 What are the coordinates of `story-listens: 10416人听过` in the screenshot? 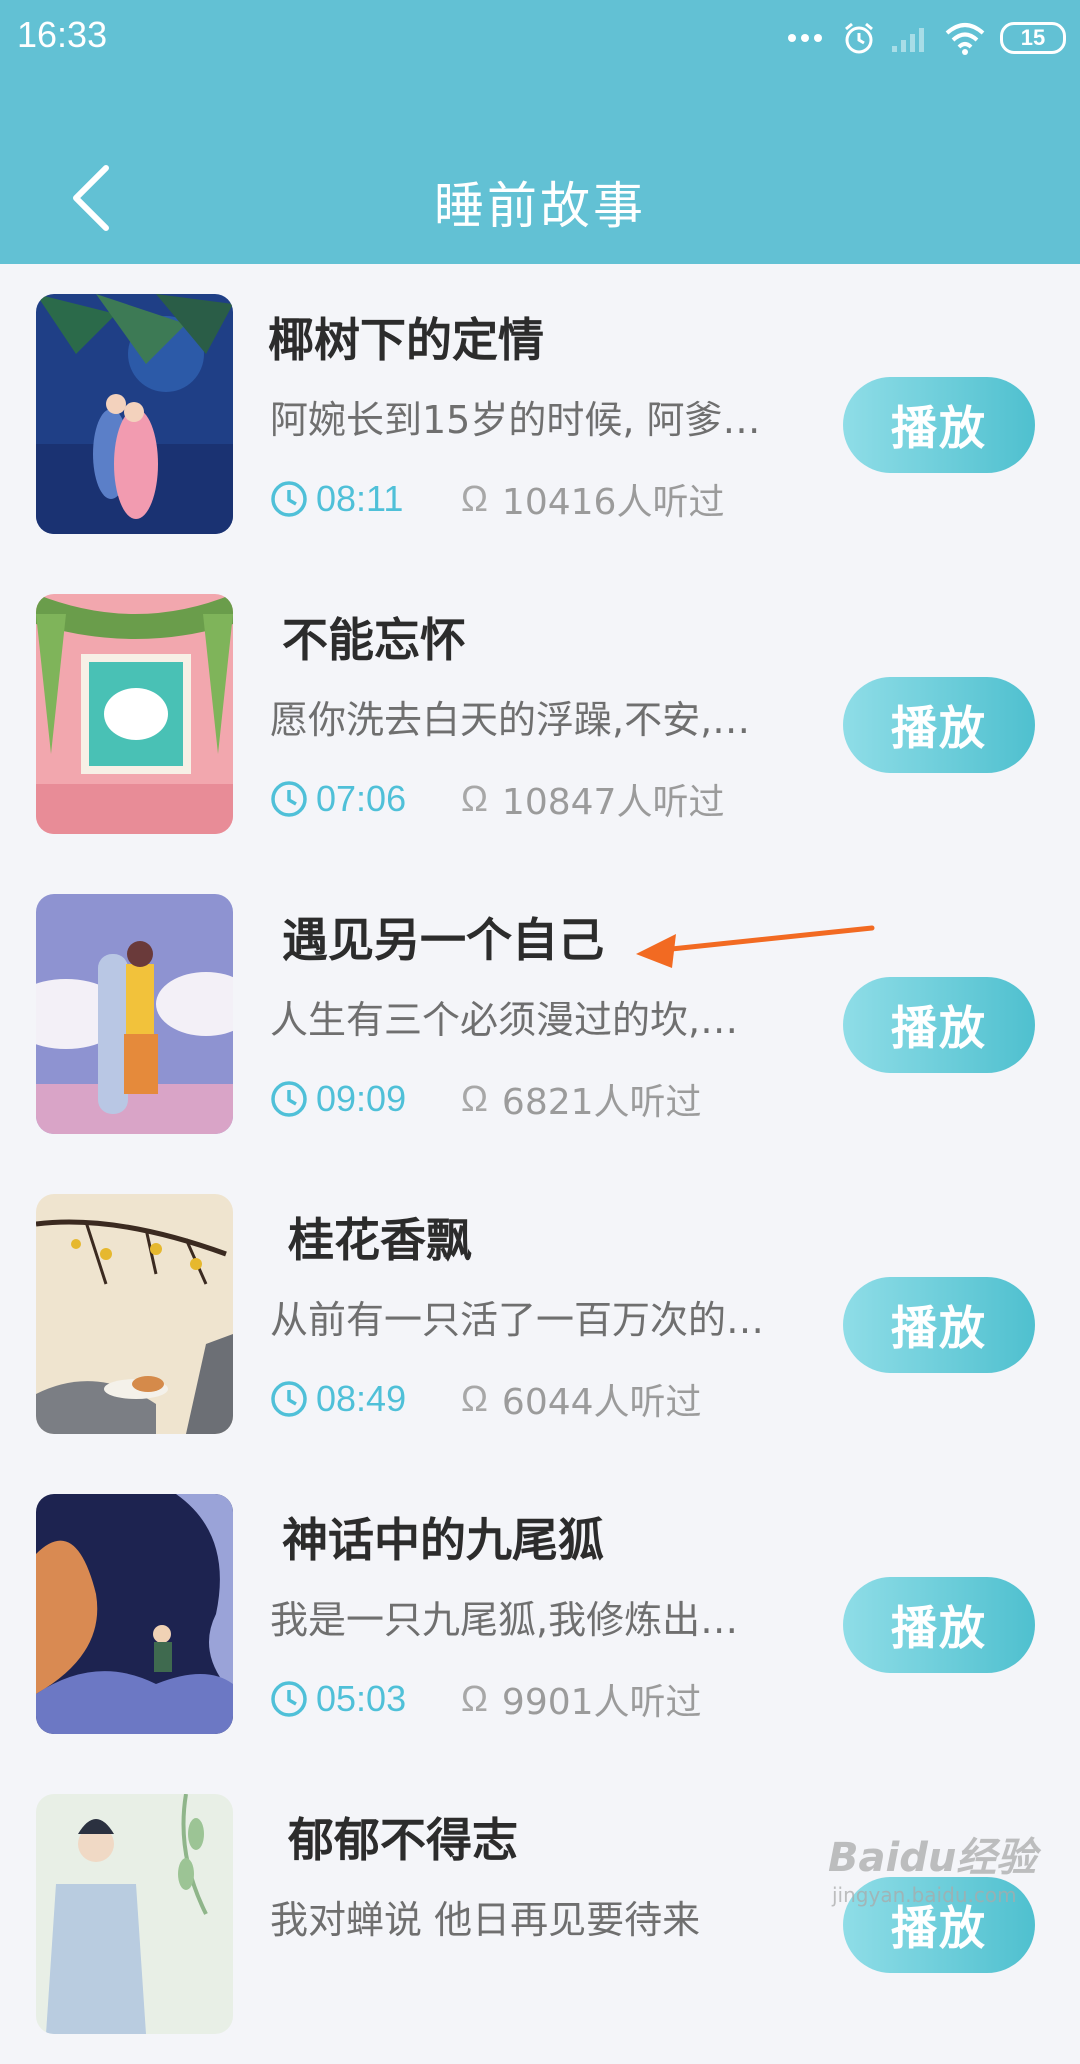 It's located at (613, 502).